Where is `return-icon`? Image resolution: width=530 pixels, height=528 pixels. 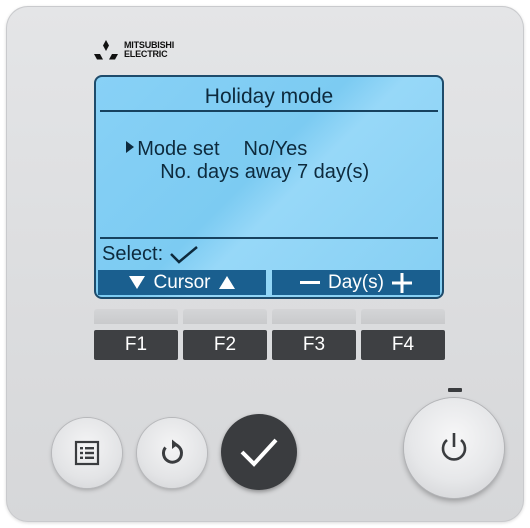 return-icon is located at coordinates (172, 451).